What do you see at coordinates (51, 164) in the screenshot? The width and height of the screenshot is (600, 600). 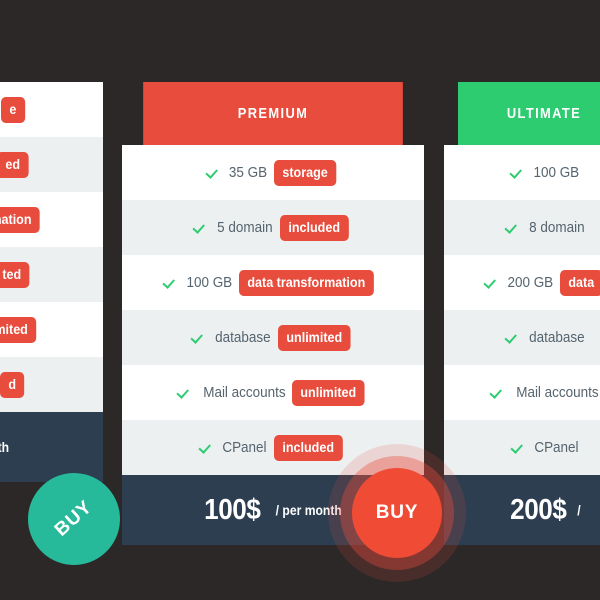 I see `feature-row: ed` at bounding box center [51, 164].